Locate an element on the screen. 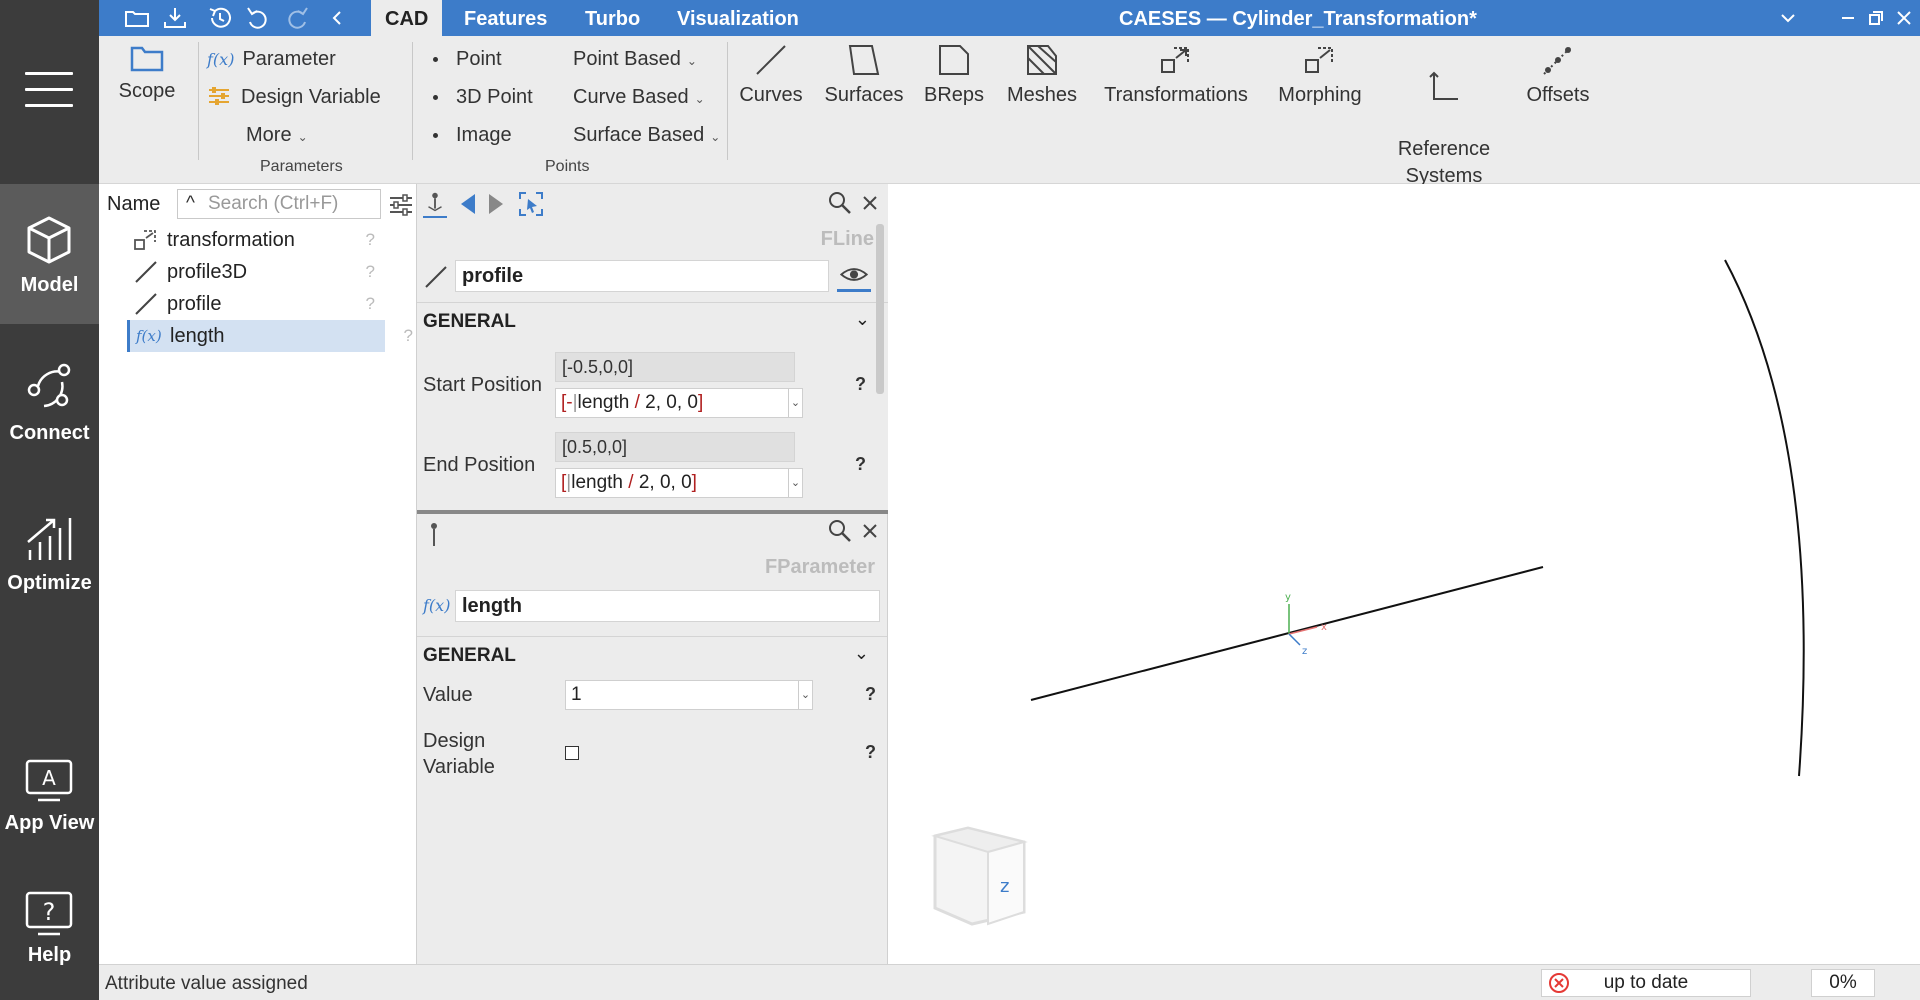 This screenshot has height=1000, width=1920. mesh-icon is located at coordinates (1042, 60).